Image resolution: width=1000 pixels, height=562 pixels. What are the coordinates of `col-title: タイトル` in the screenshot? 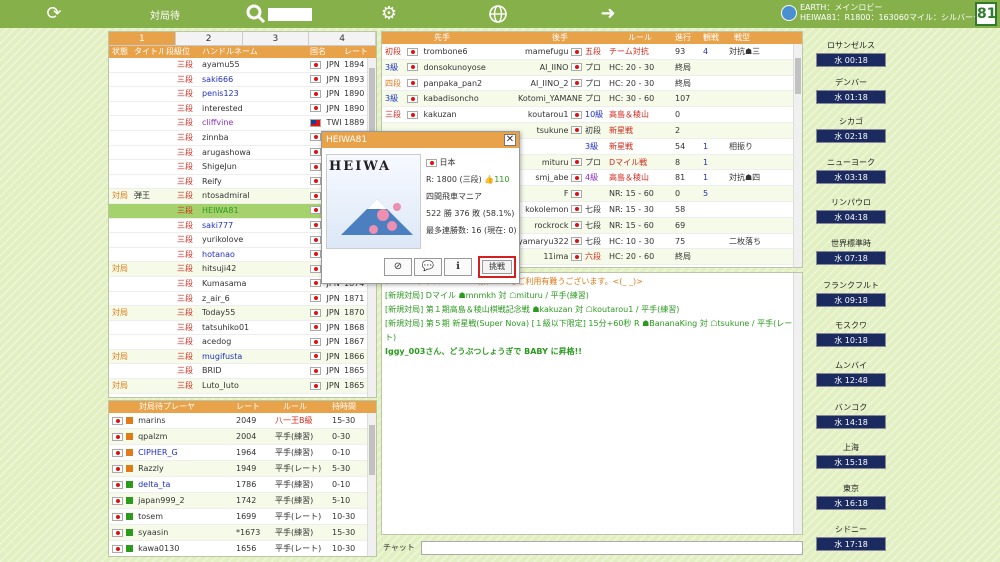 It's located at (147, 52).